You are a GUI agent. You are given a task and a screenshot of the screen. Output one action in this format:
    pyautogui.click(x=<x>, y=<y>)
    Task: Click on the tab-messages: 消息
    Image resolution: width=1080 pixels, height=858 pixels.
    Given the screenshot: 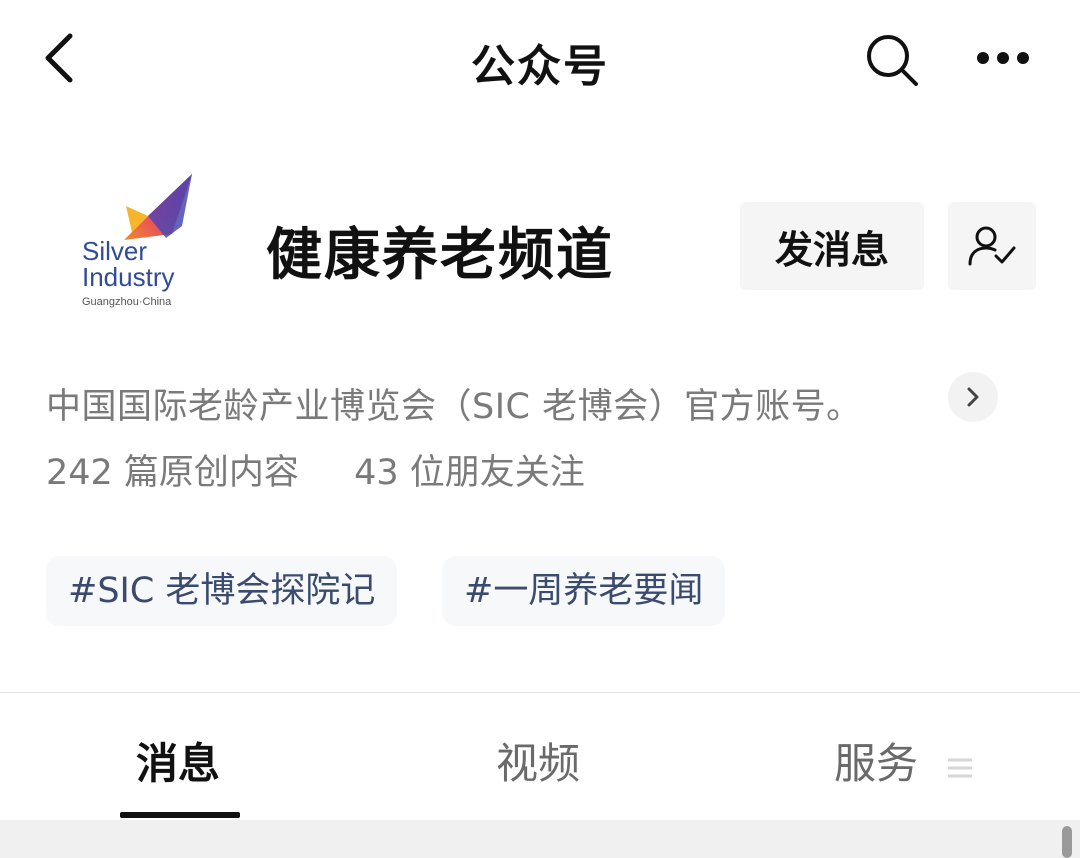 What is the action you would take?
    pyautogui.click(x=178, y=759)
    